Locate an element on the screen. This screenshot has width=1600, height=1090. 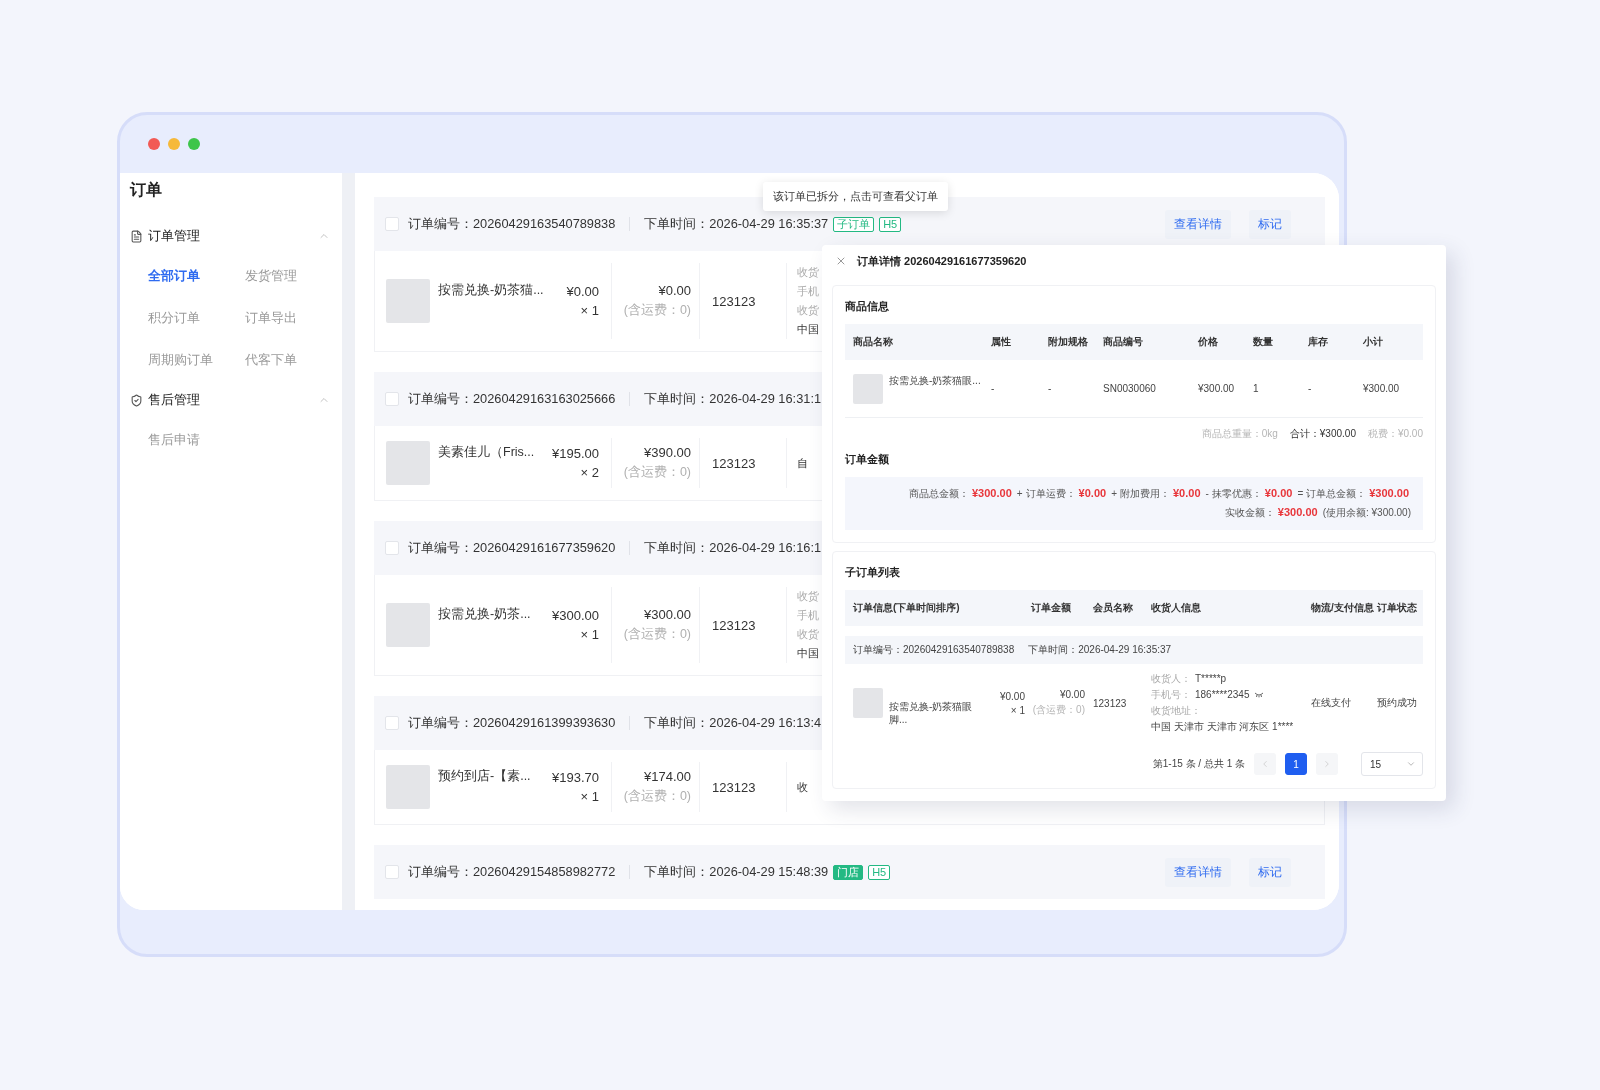
receiver-value: 收 is located at coordinates (802, 787).